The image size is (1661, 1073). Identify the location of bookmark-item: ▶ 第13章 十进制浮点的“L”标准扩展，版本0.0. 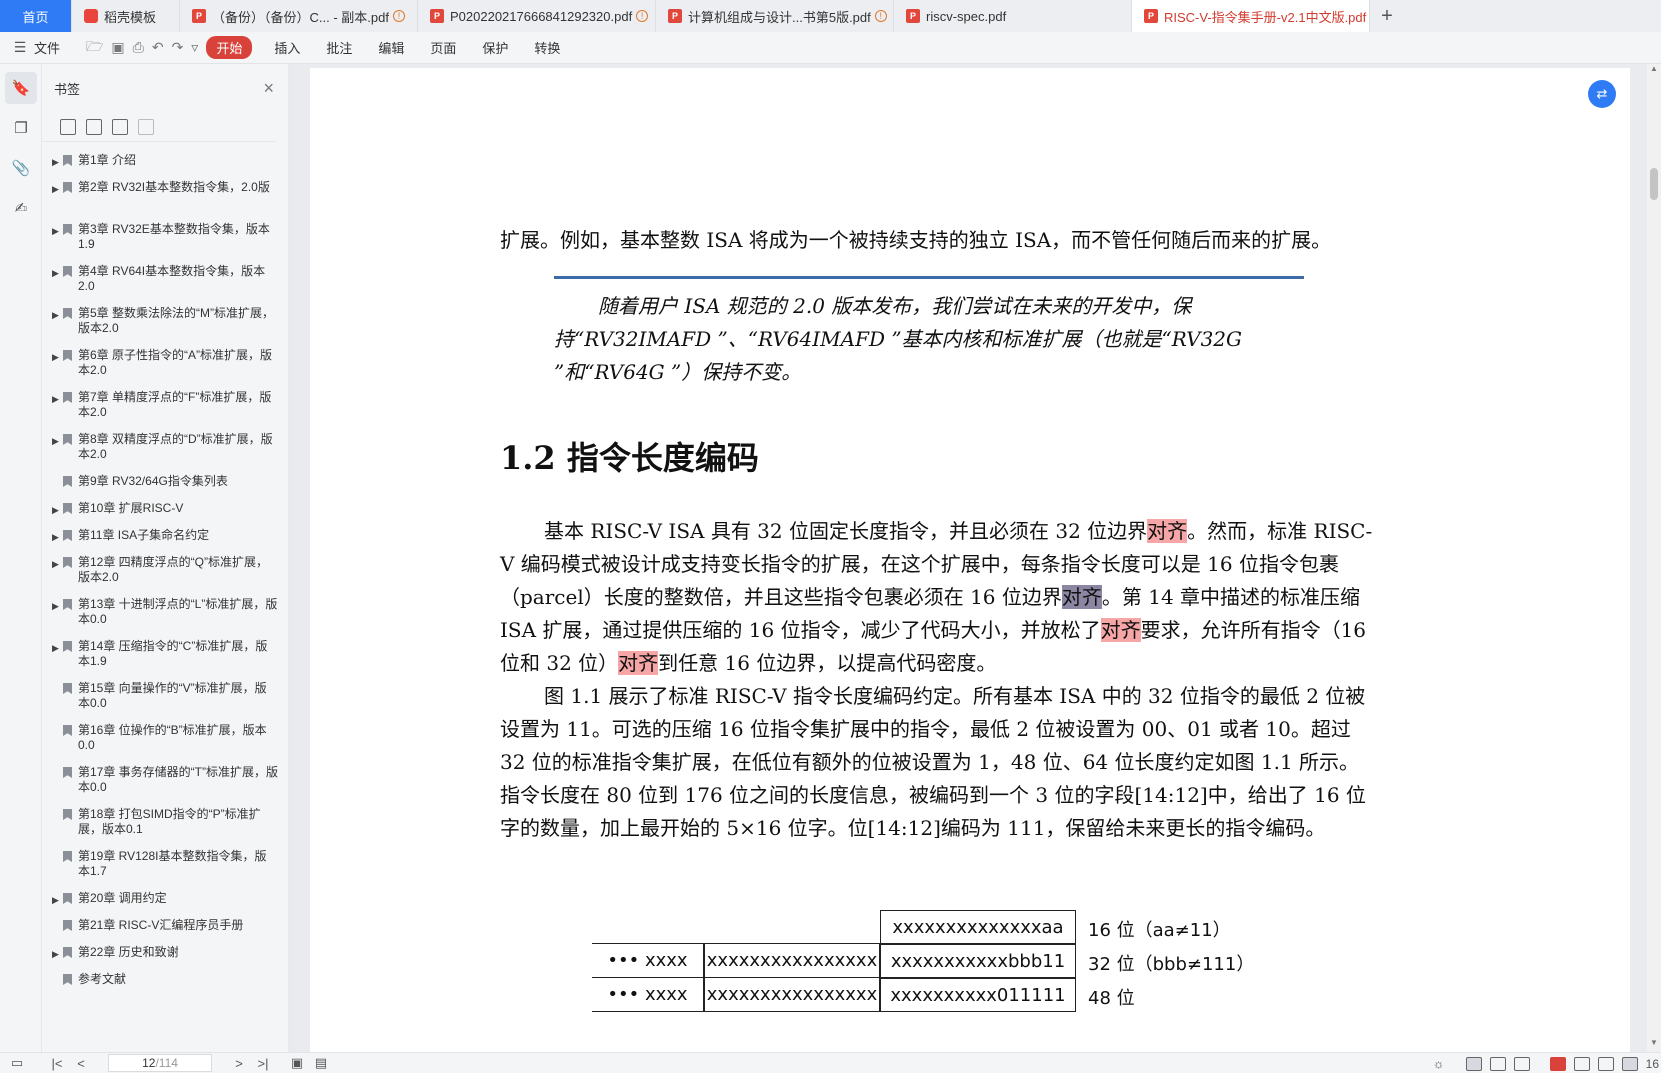
(165, 615).